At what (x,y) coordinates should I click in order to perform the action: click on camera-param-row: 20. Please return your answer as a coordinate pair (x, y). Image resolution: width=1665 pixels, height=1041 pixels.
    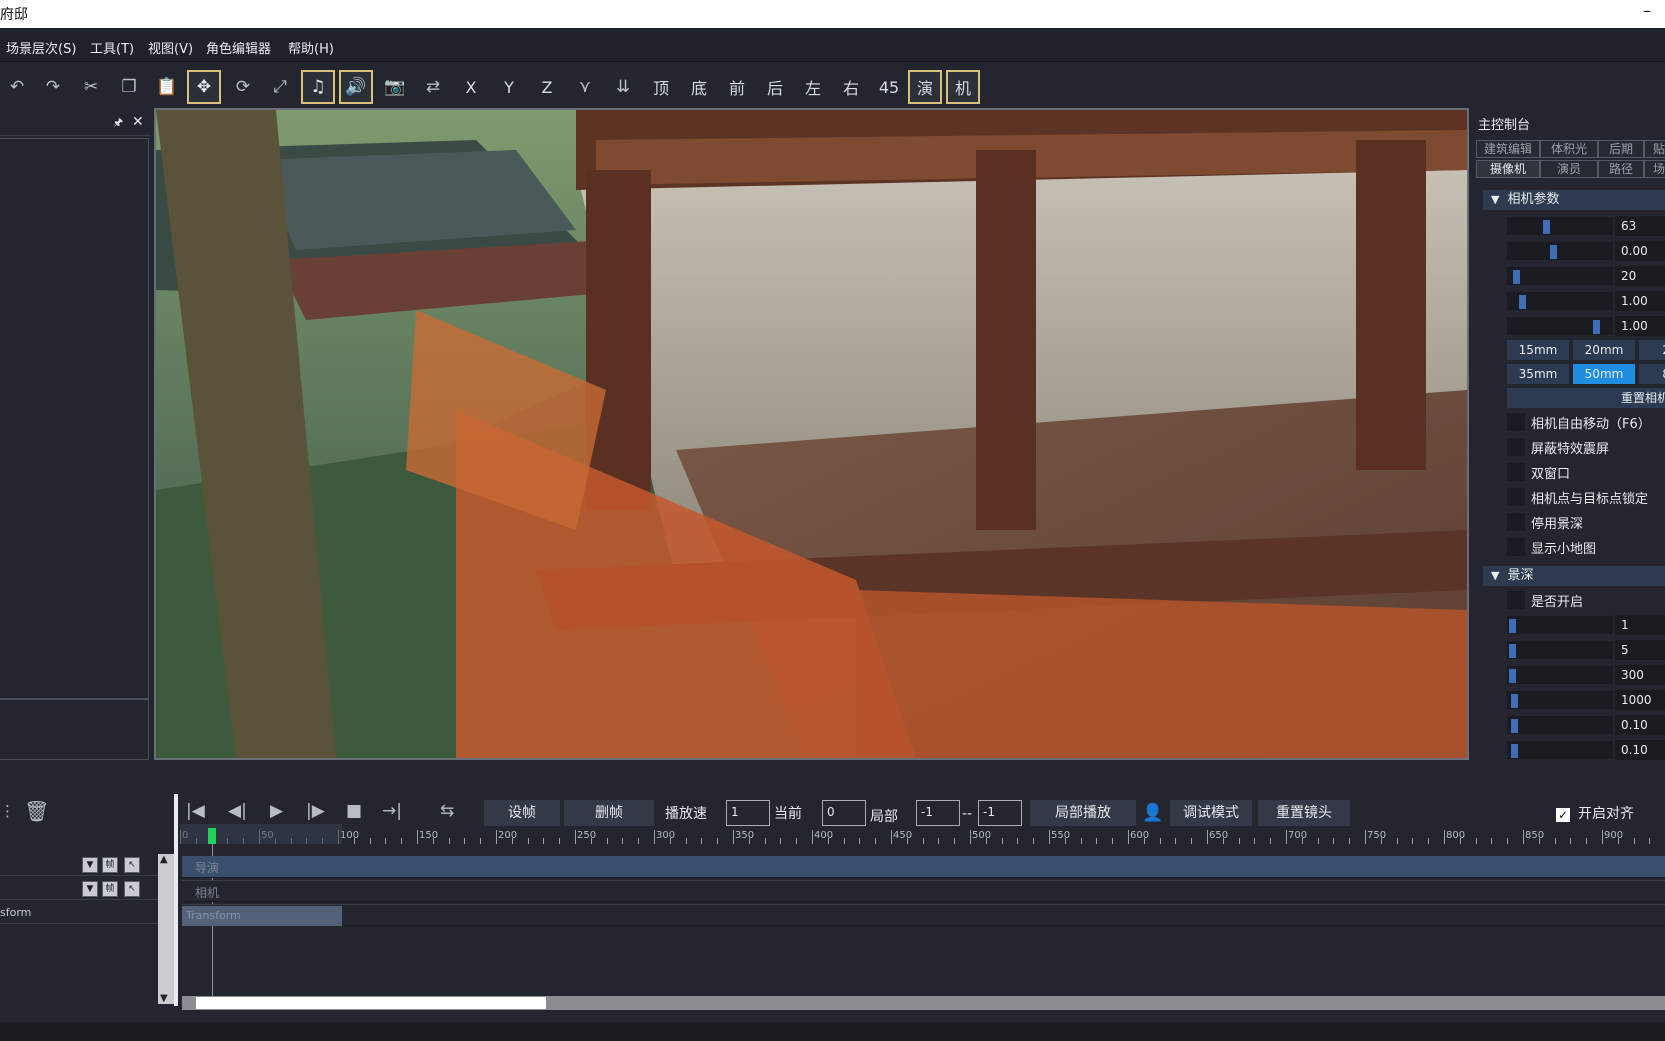
    Looking at the image, I should click on (1586, 276).